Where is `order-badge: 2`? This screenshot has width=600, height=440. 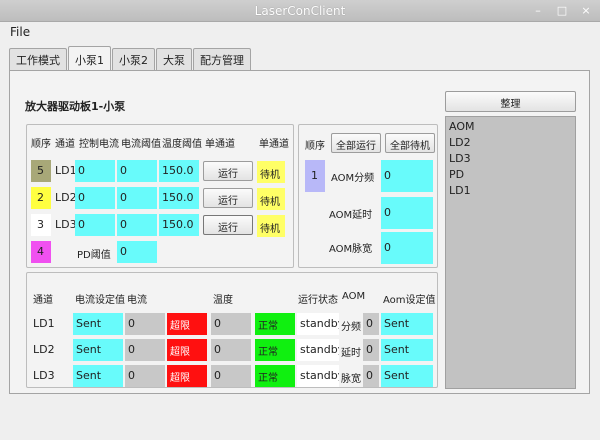 order-badge: 2 is located at coordinates (41, 198).